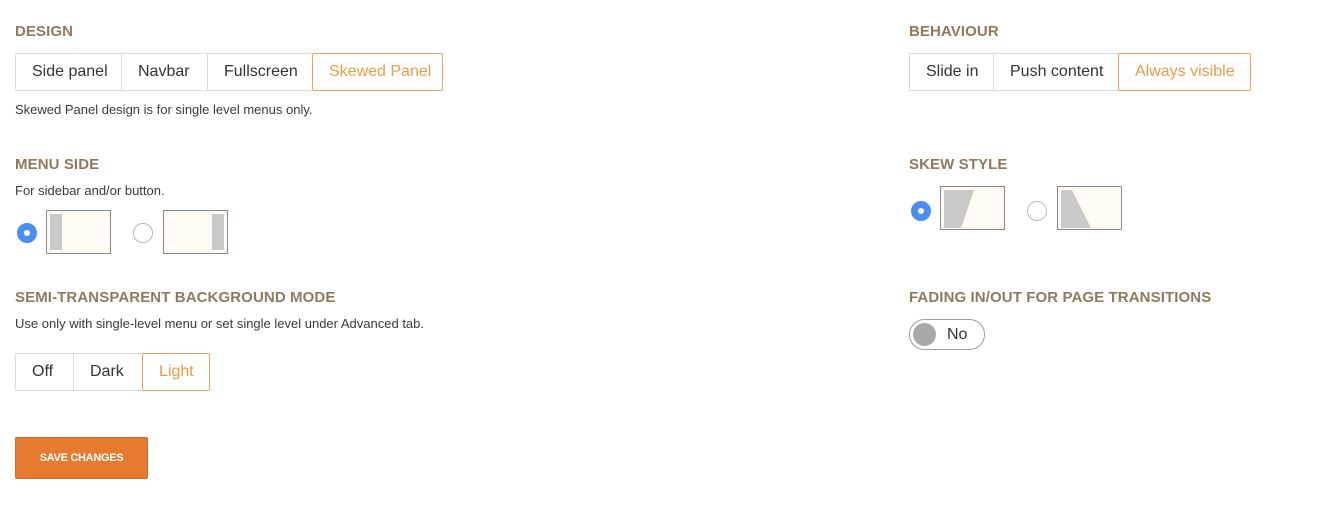 This screenshot has height=521, width=1326. Describe the element at coordinates (377, 72) in the screenshot. I see `design-option-skewed-panel: Skewed Panel` at that location.